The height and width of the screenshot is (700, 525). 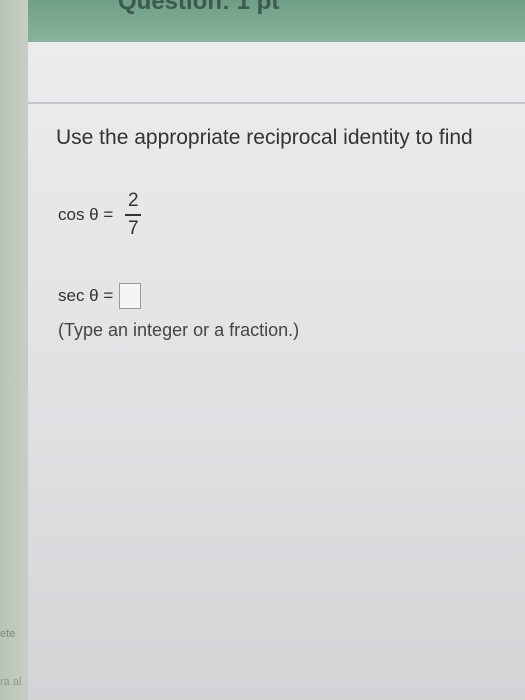 What do you see at coordinates (179, 330) in the screenshot?
I see `answer-hint: (Type an integer or a fraction.)` at bounding box center [179, 330].